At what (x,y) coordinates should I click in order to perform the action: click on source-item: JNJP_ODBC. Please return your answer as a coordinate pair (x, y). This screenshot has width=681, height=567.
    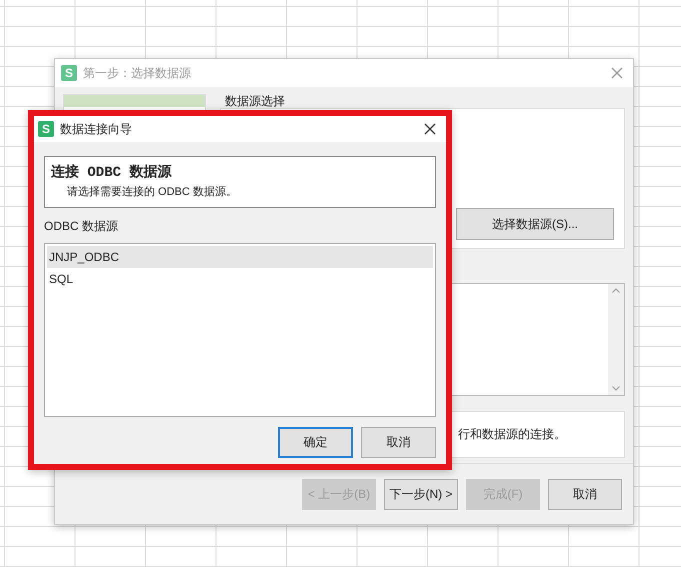
    Looking at the image, I should click on (240, 257).